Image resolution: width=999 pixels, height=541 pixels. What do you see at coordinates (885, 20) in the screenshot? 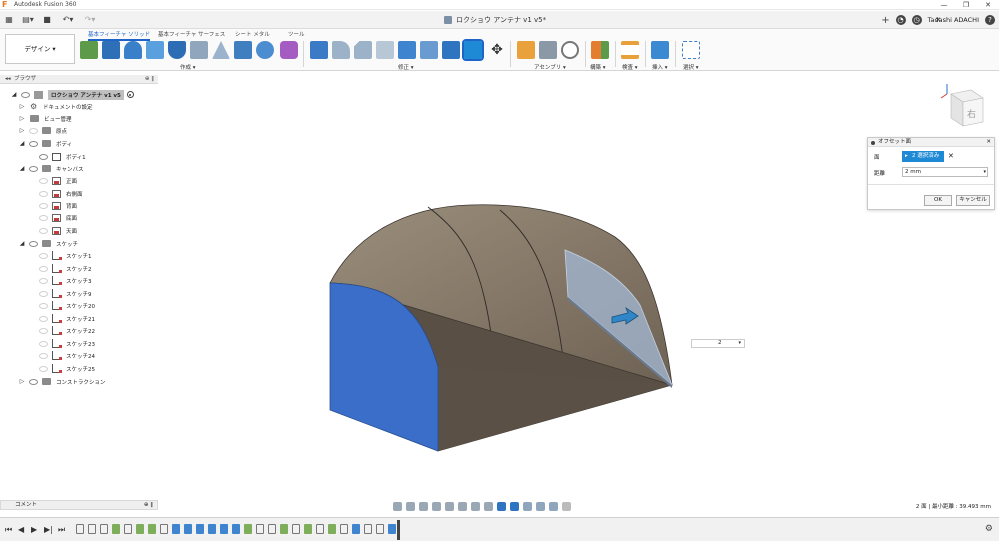
I see `new-tab-icon: +` at bounding box center [885, 20].